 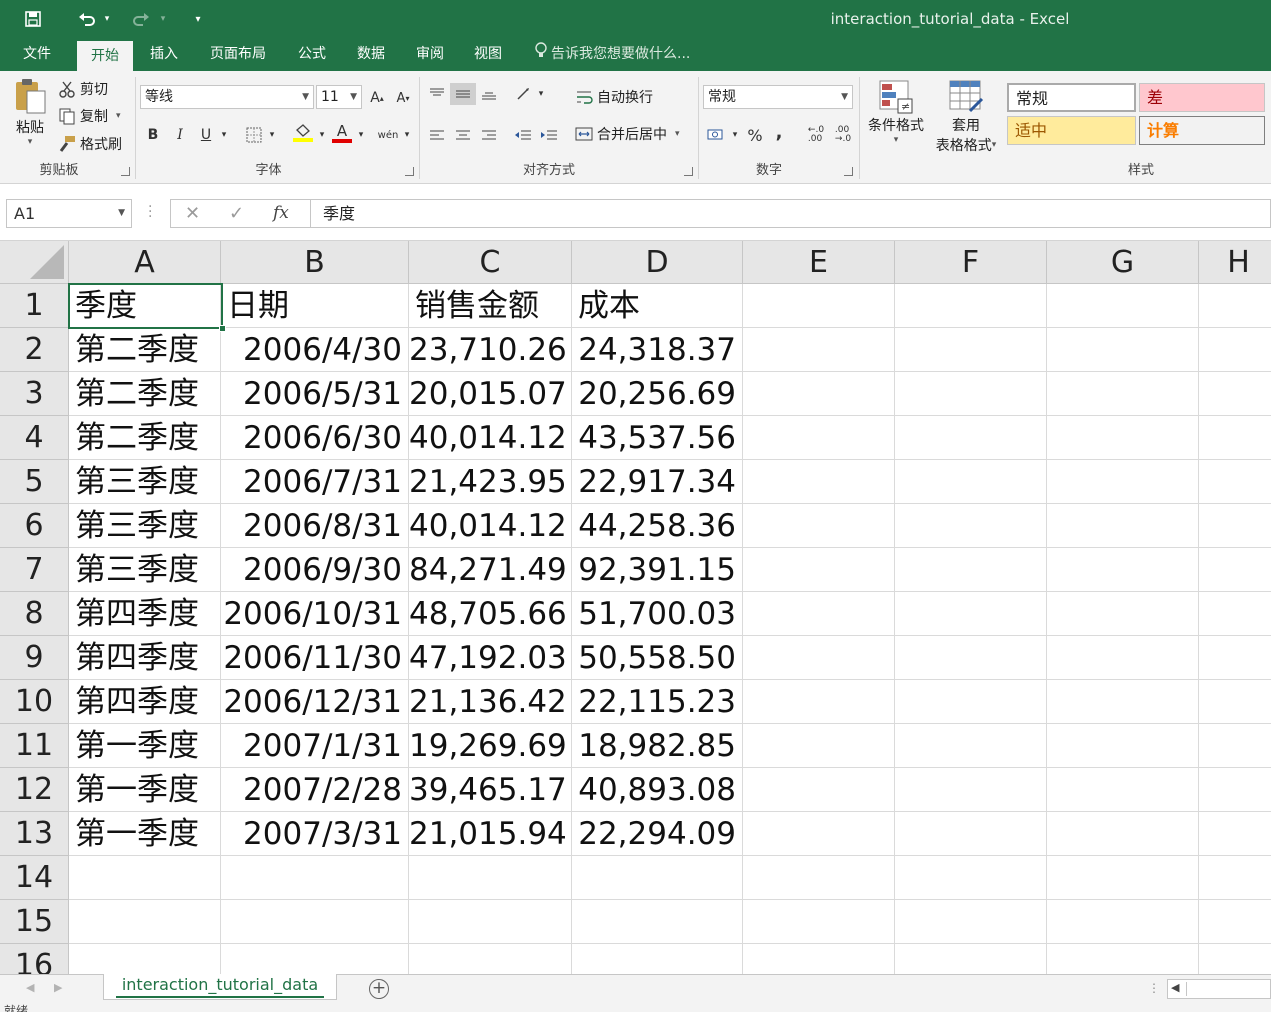 What do you see at coordinates (971, 306) in the screenshot?
I see `cell-f1` at bounding box center [971, 306].